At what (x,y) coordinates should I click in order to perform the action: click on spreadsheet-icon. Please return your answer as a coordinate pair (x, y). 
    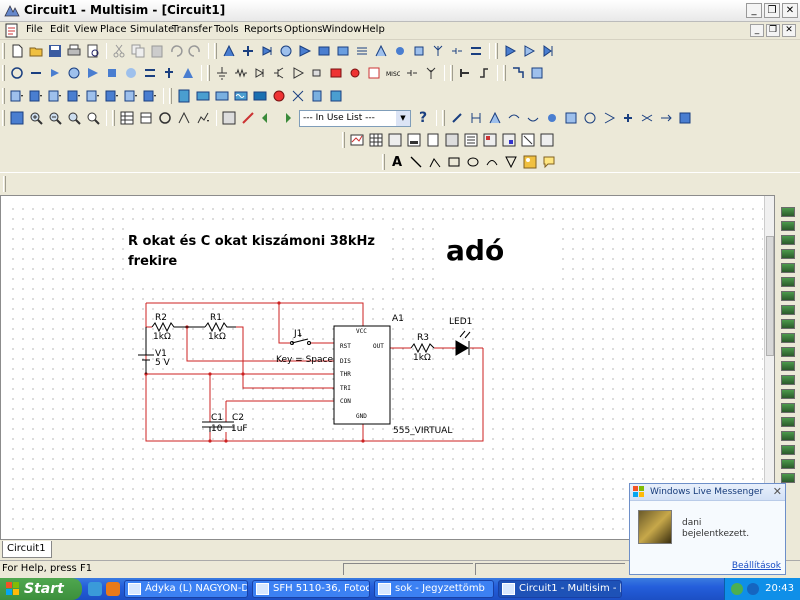
    Looking at the image, I should click on (127, 118).